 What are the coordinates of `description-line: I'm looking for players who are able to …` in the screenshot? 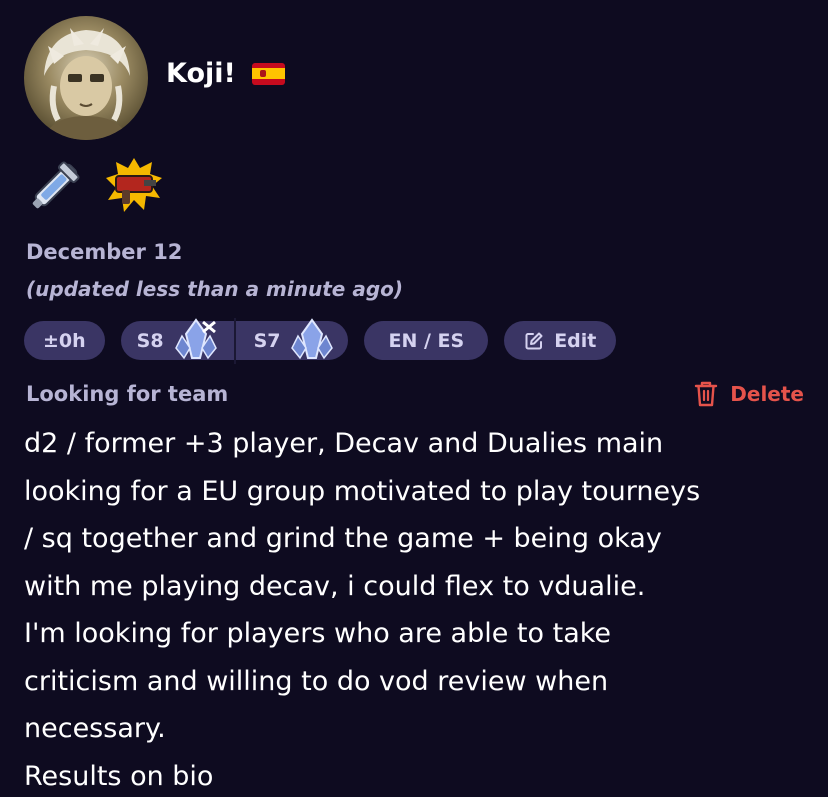 It's located at (318, 633).